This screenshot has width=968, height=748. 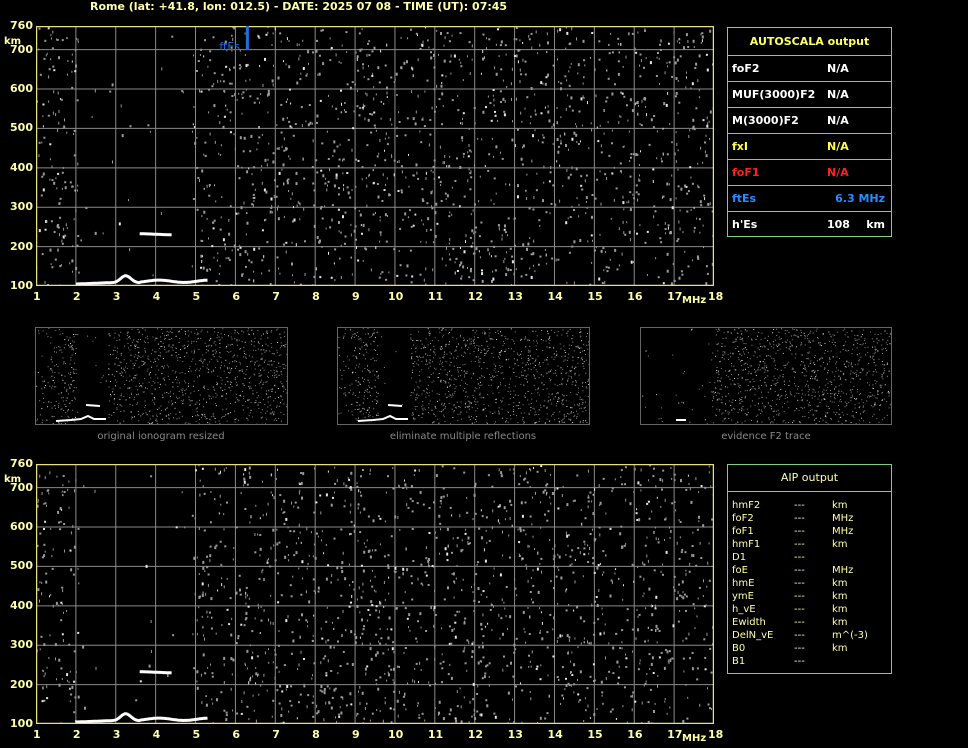 What do you see at coordinates (746, 505) in the screenshot?
I see `aip-key: hmF2` at bounding box center [746, 505].